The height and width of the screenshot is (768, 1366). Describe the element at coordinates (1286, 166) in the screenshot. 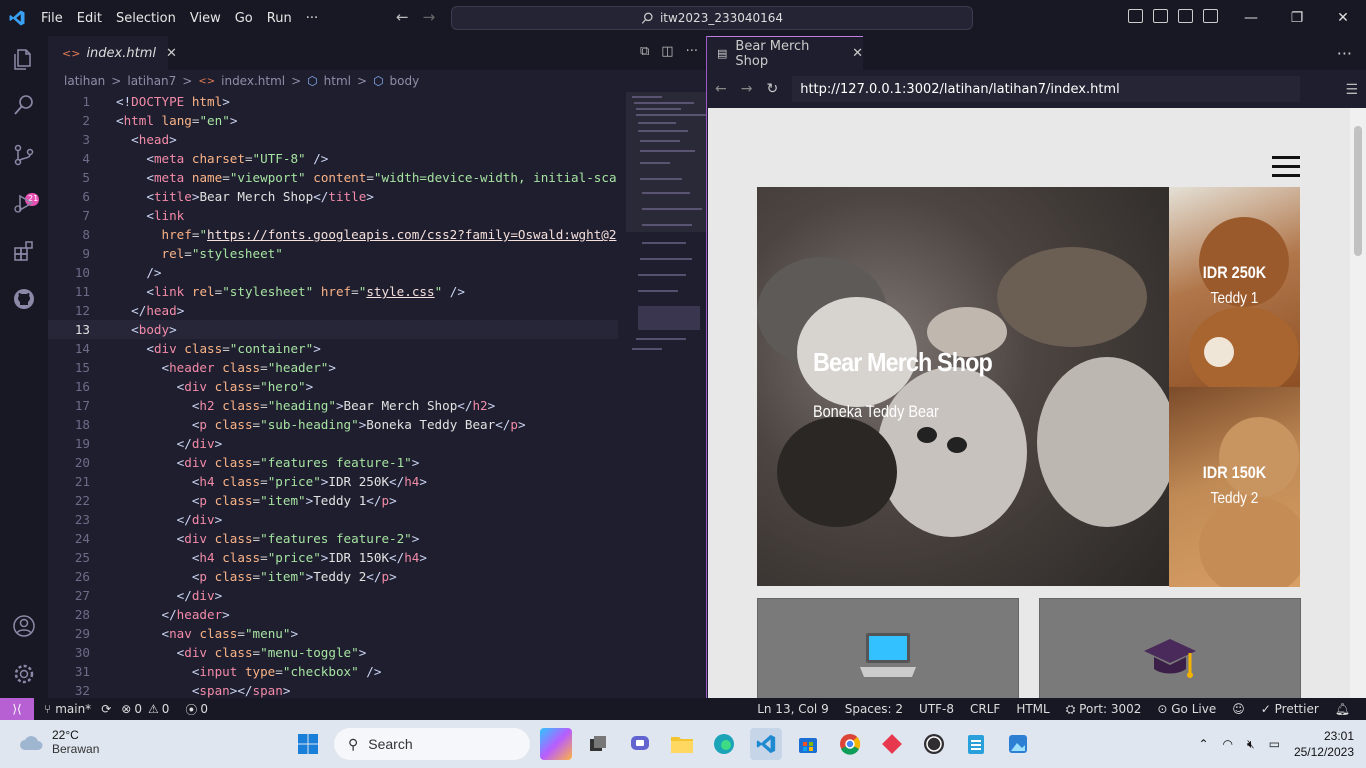

I see `hamburger-menu-icon` at that location.